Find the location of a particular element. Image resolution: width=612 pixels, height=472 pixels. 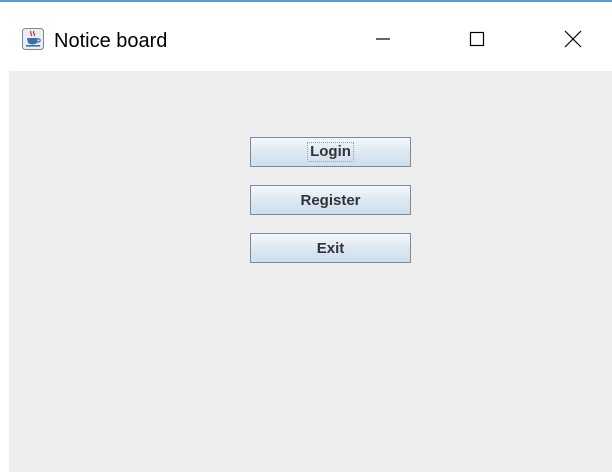

close-button is located at coordinates (573, 41).